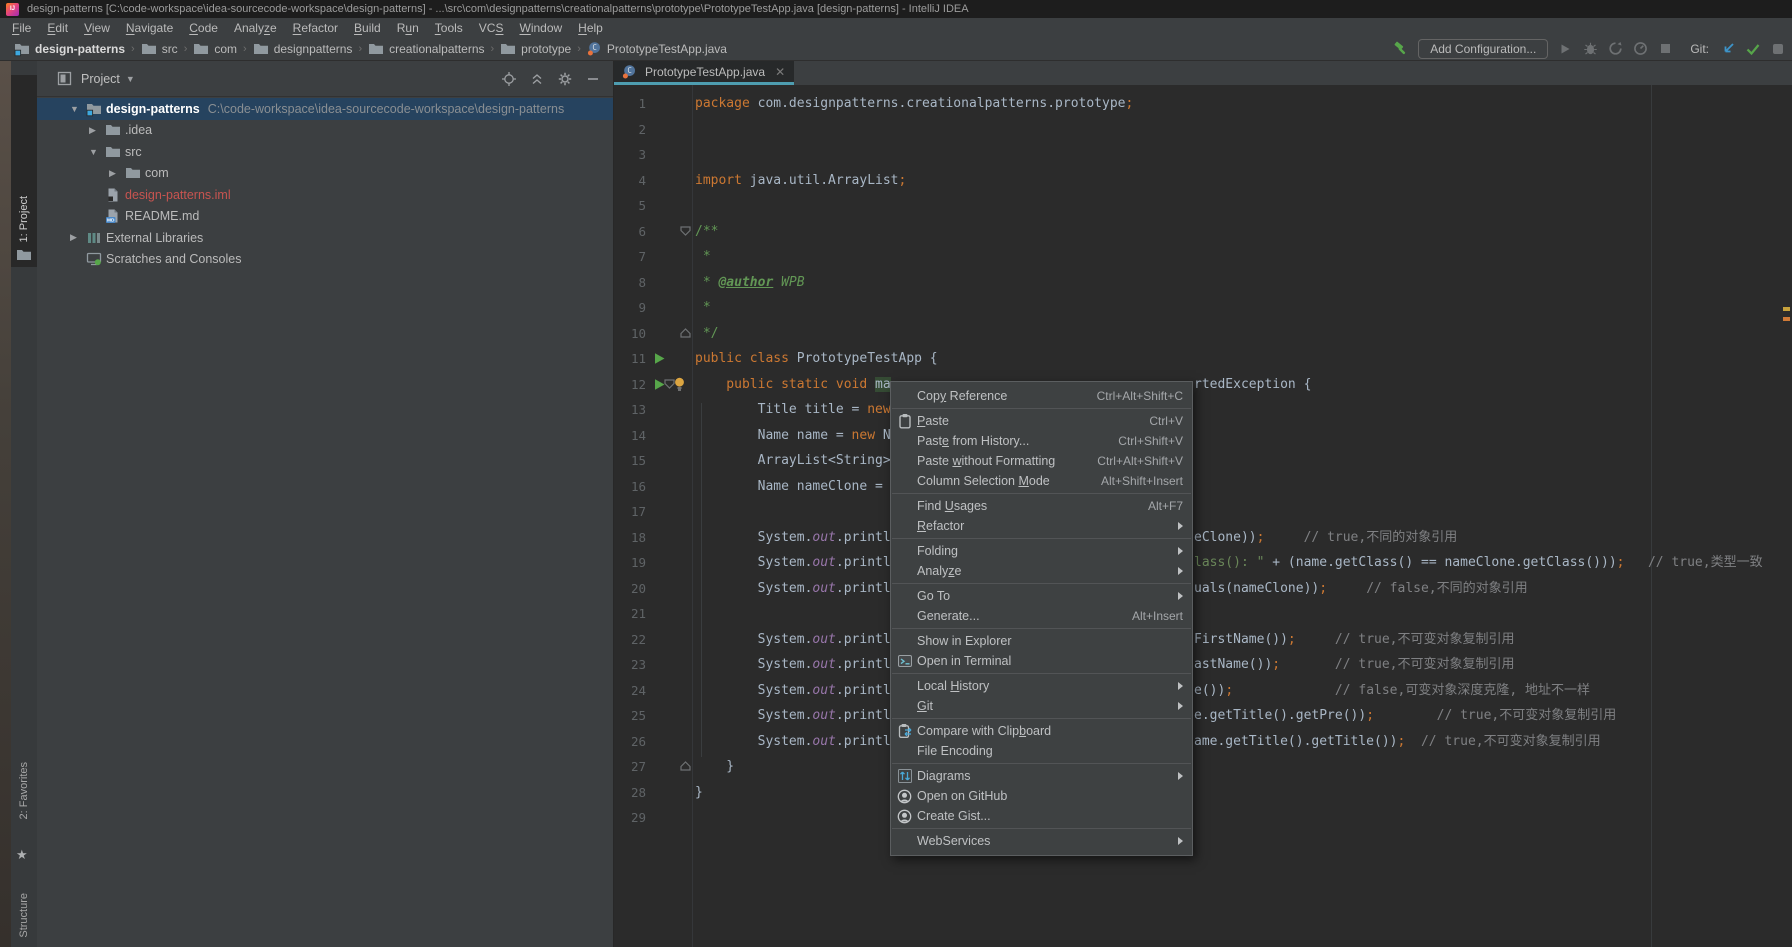  I want to click on breadcrumb-item-creationalpatterns: creationalpatterns, so click(426, 49).